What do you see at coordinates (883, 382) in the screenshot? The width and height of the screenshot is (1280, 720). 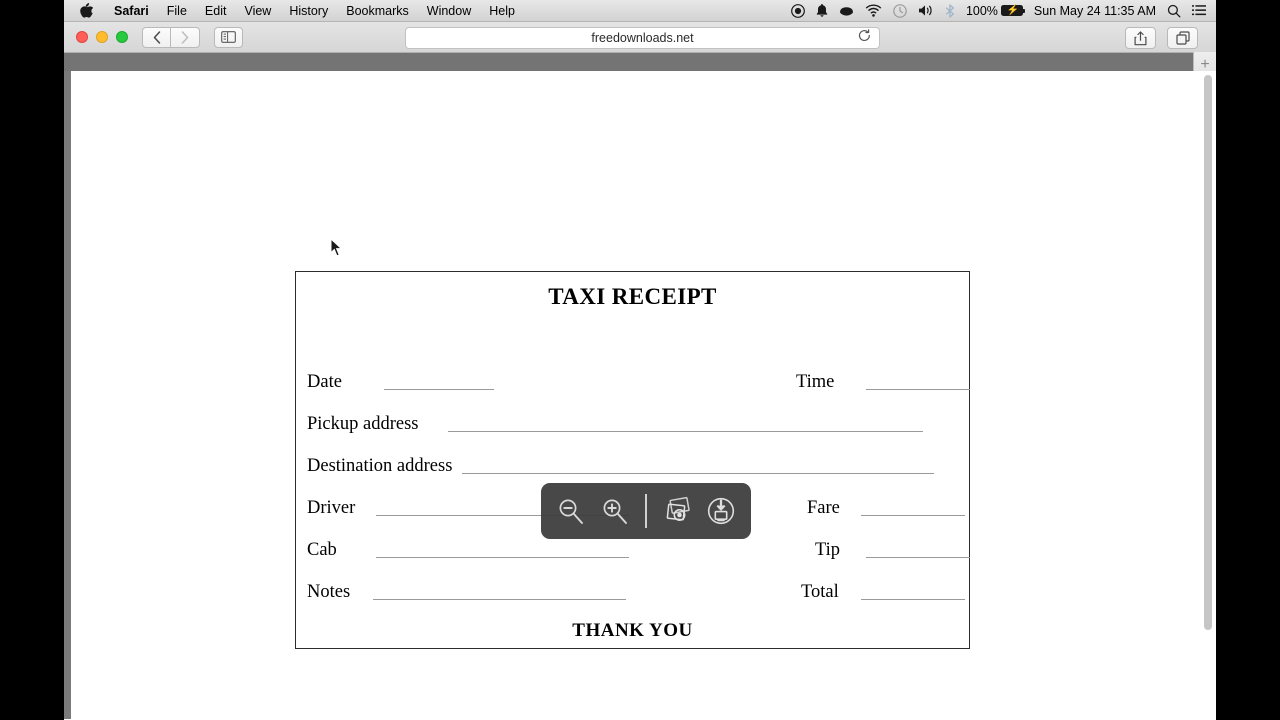 I see `field-time: Time` at bounding box center [883, 382].